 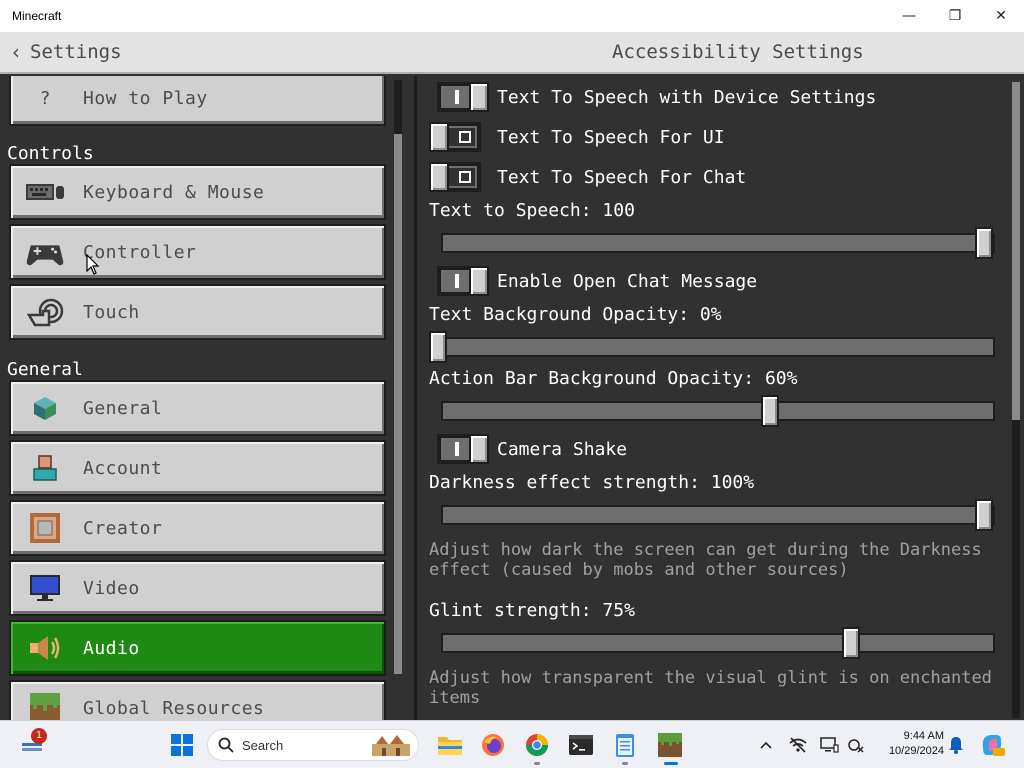 What do you see at coordinates (512, 744) in the screenshot?
I see `taskbar: 1 Search 9:44 AM 10/29/2024` at bounding box center [512, 744].